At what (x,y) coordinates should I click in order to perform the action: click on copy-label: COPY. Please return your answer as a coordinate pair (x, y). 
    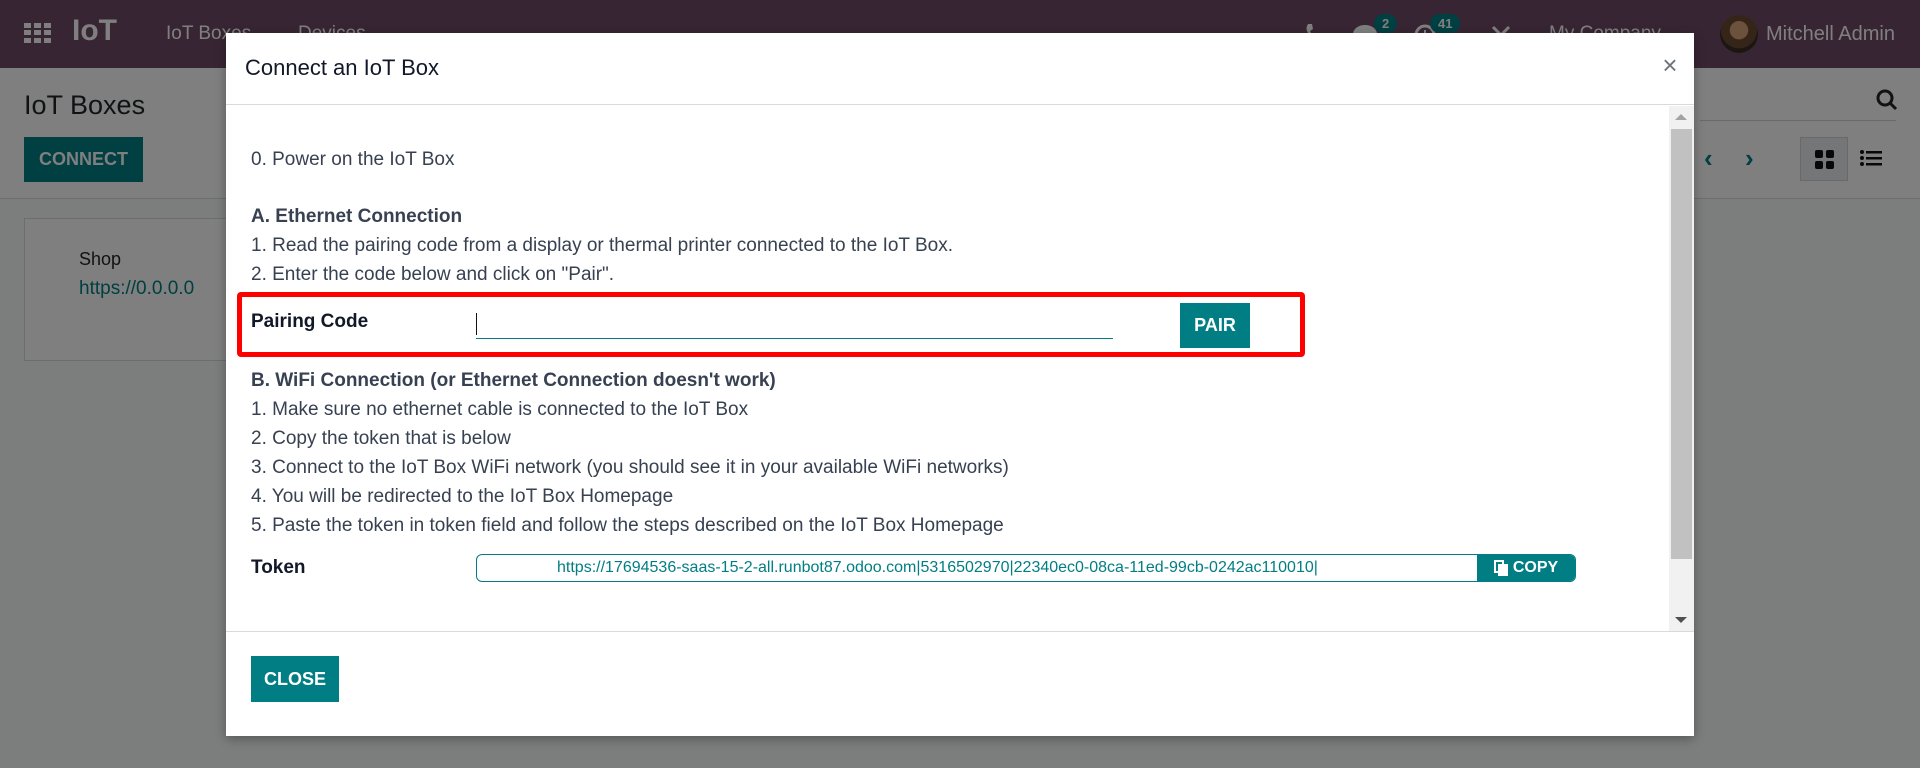
    Looking at the image, I should click on (1535, 567).